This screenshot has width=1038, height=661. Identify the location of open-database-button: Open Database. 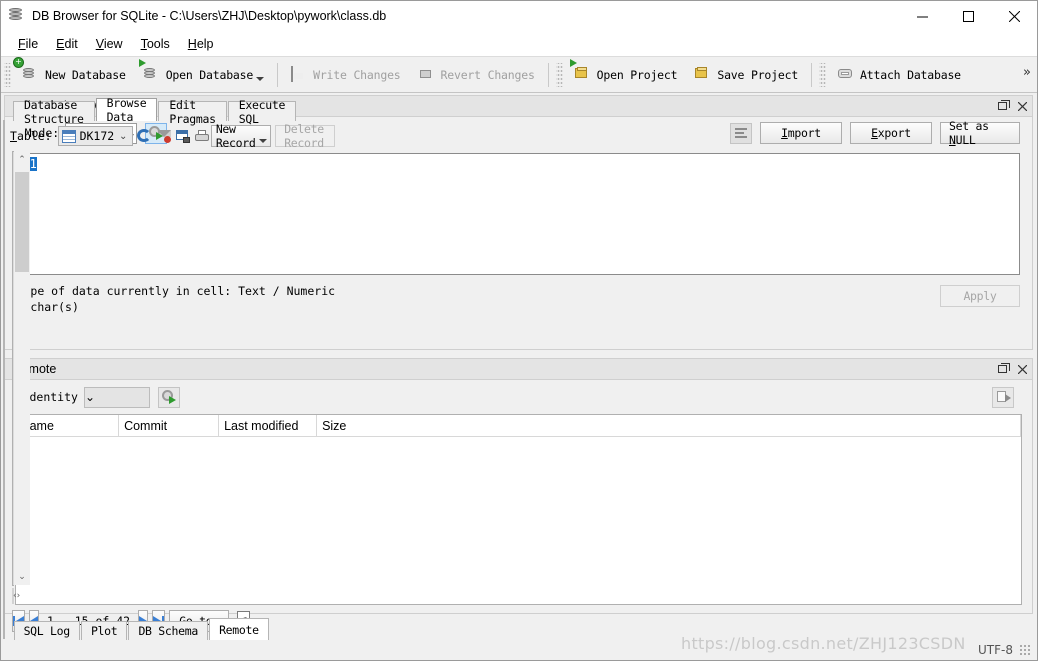
(204, 73).